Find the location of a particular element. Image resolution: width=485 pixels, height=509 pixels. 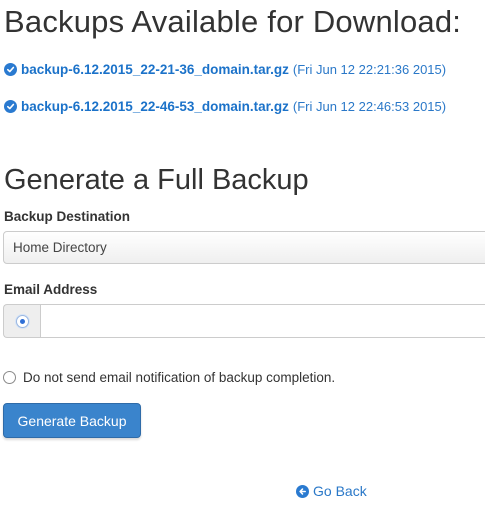

backup-download-link: backup-6.12.2015_22-46-53_domain.tar.gz is located at coordinates (155, 106).